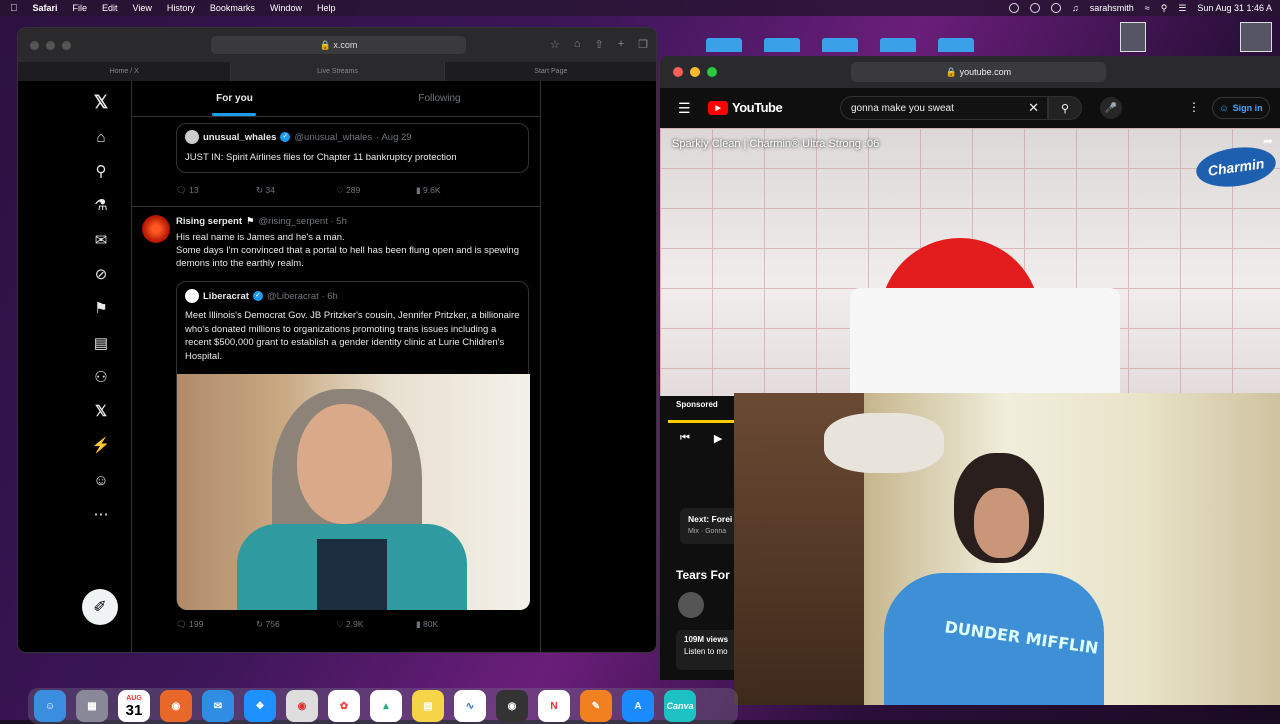  I want to click on section-title: Tears For, so click(703, 575).